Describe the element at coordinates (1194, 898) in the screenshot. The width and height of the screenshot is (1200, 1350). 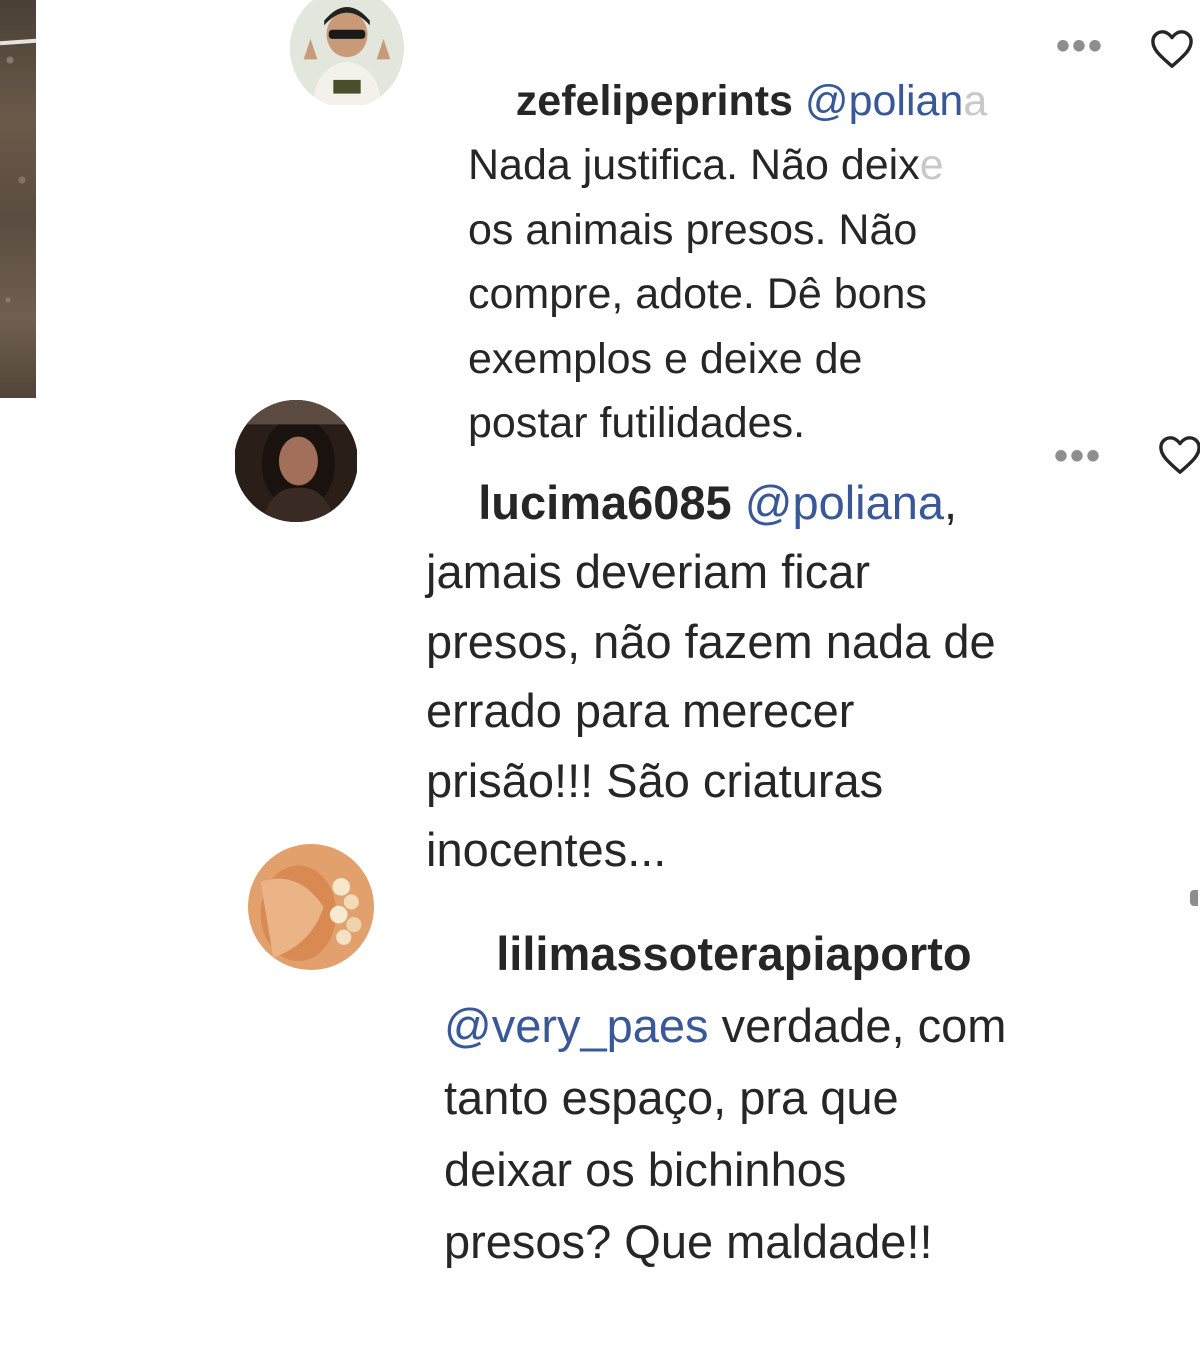
I see `more-options-icon-partial` at that location.